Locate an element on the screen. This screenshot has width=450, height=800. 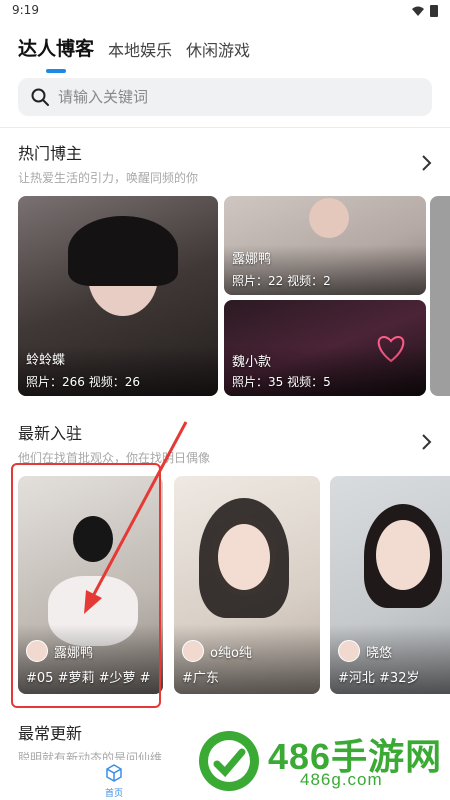
newest-name: o纯o纯 is located at coordinates (231, 653).